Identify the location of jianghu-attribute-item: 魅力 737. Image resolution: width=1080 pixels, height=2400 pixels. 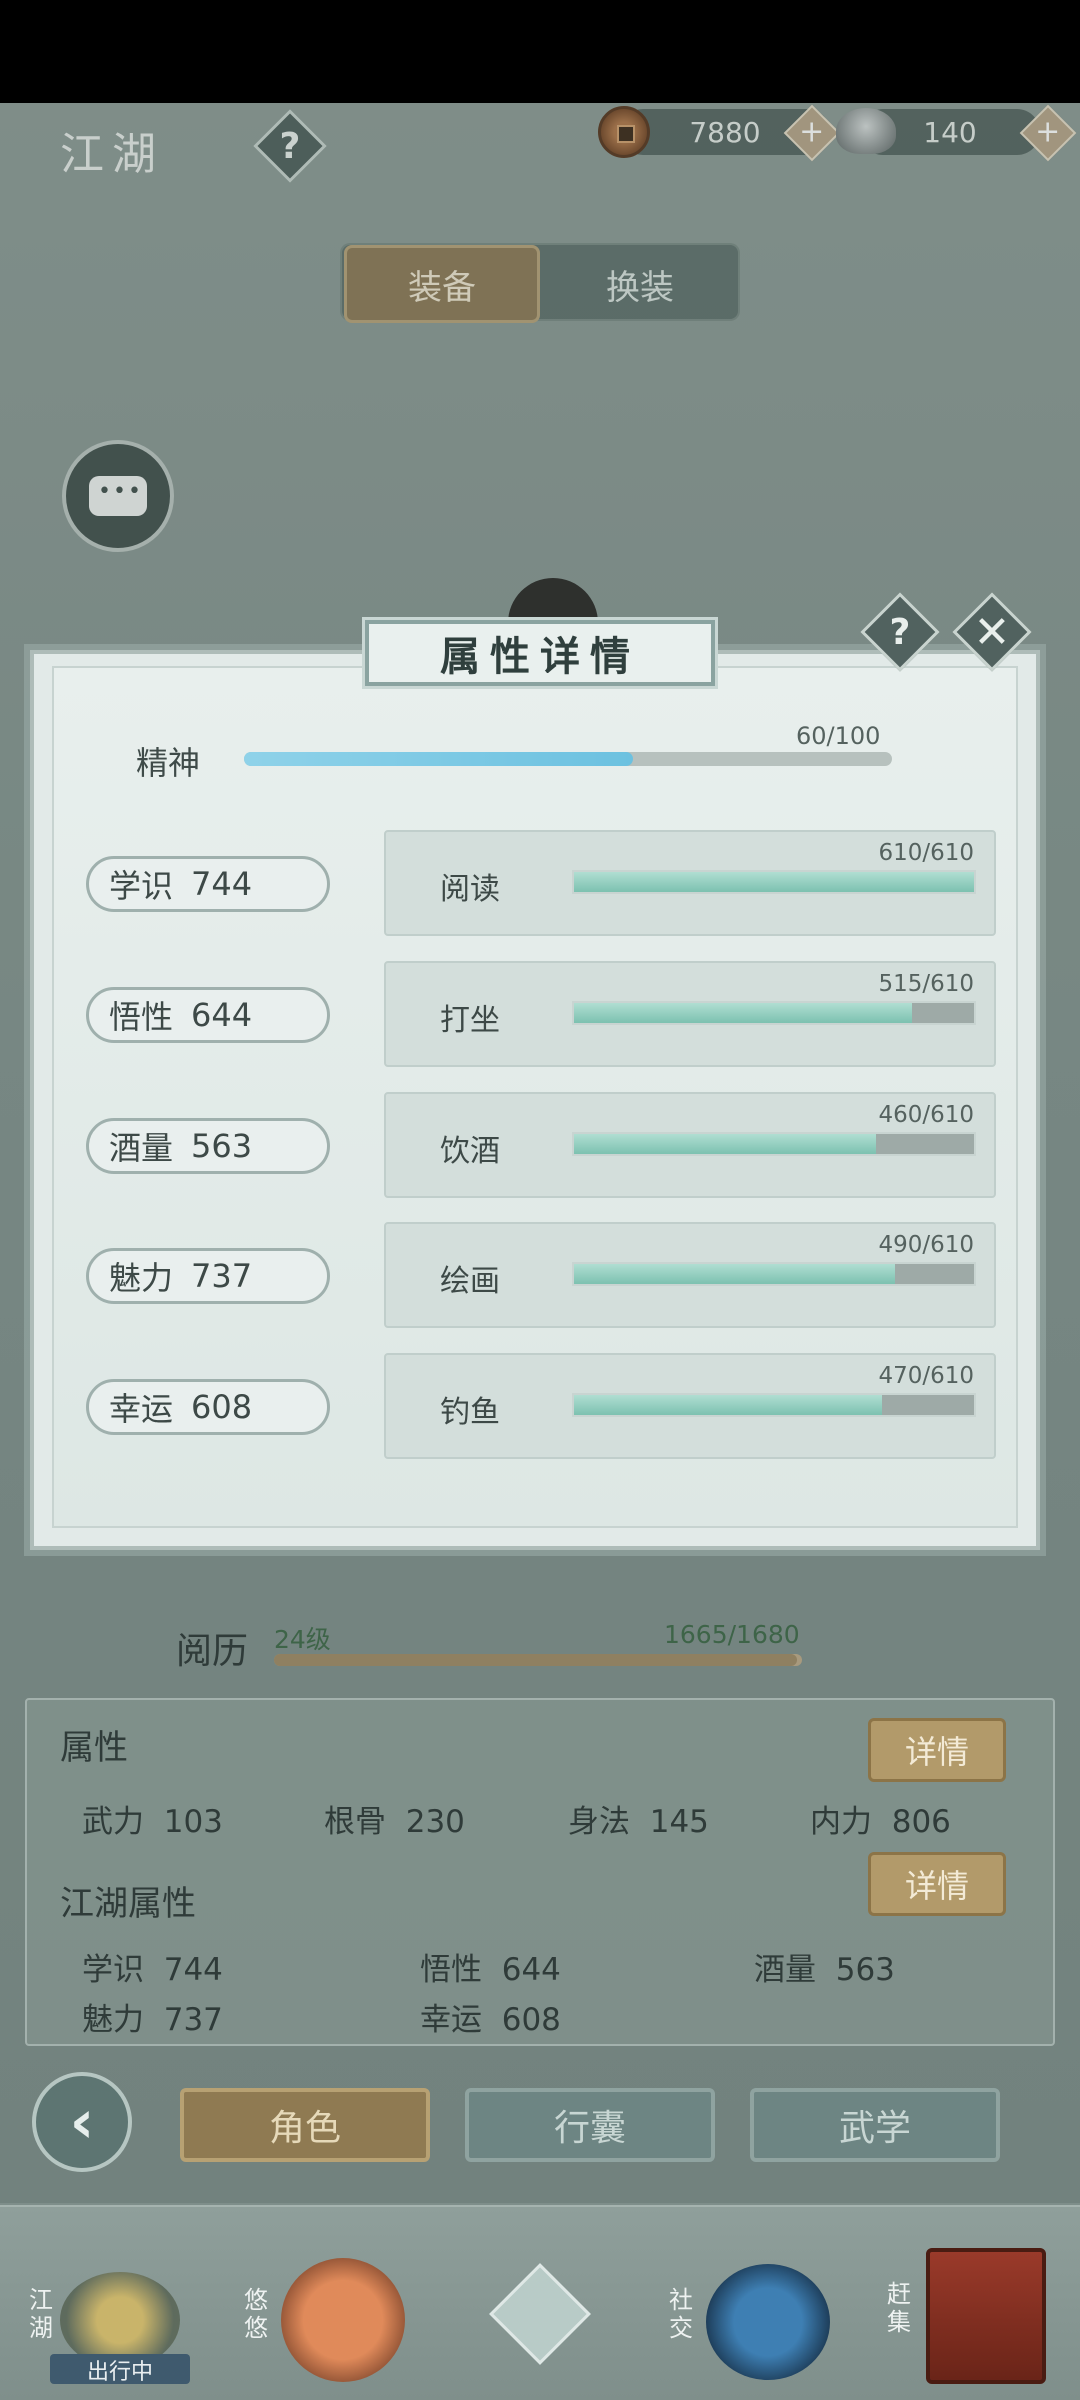
(152, 2016).